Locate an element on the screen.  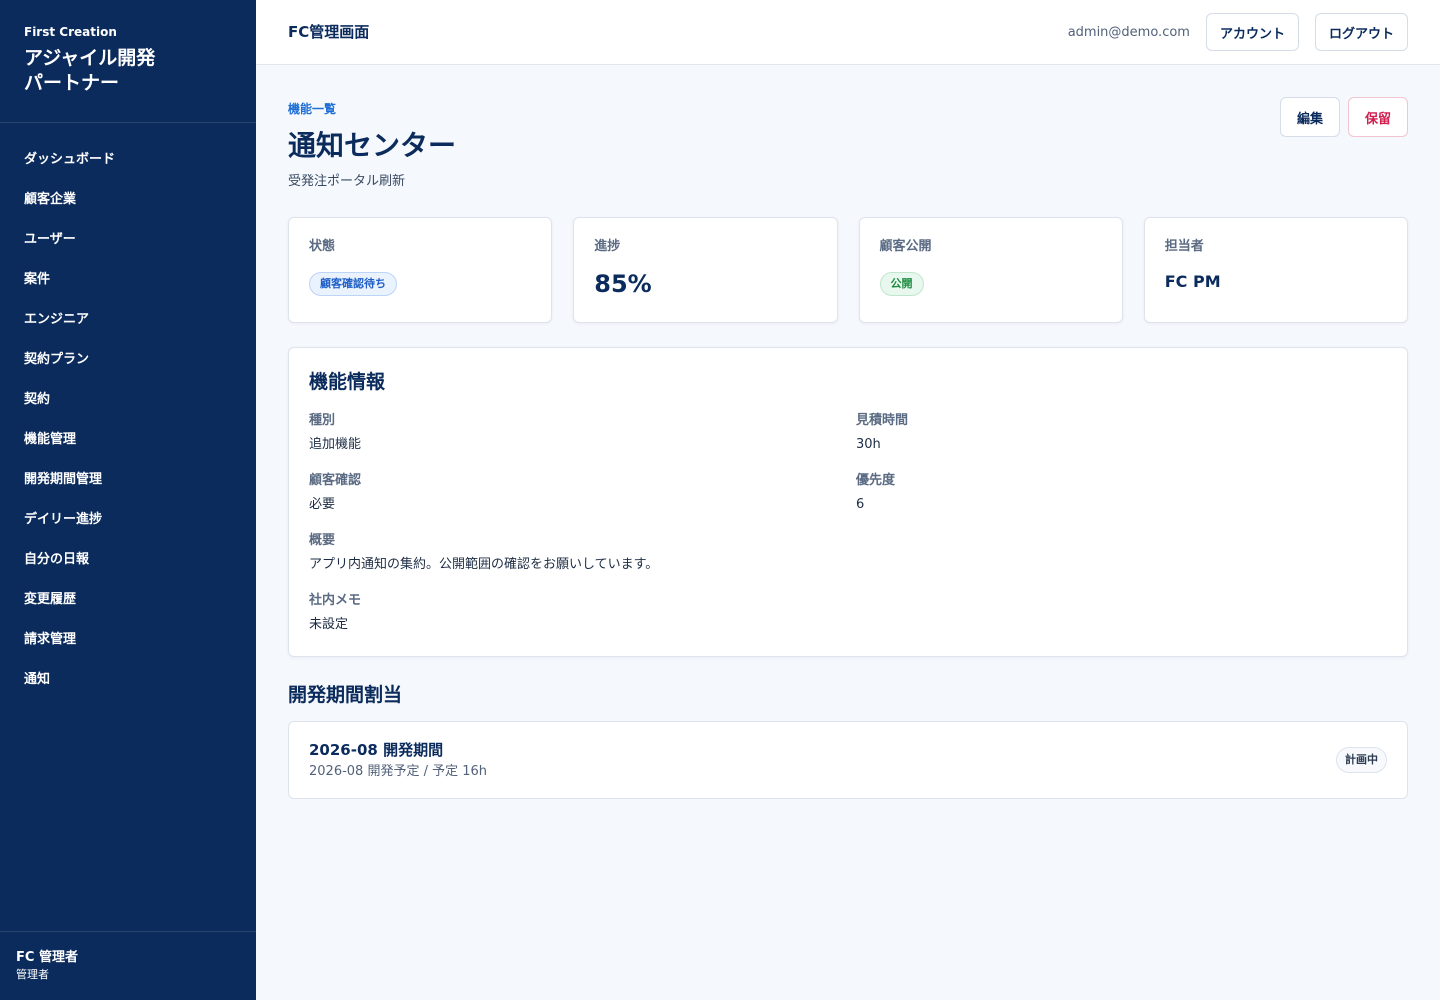
sidebar-item-features: 機能管理 is located at coordinates (128, 440).